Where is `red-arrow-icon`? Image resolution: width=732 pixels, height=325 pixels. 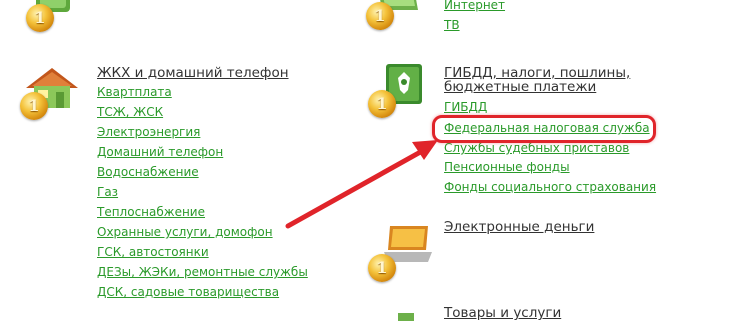 red-arrow-icon is located at coordinates (361, 184).